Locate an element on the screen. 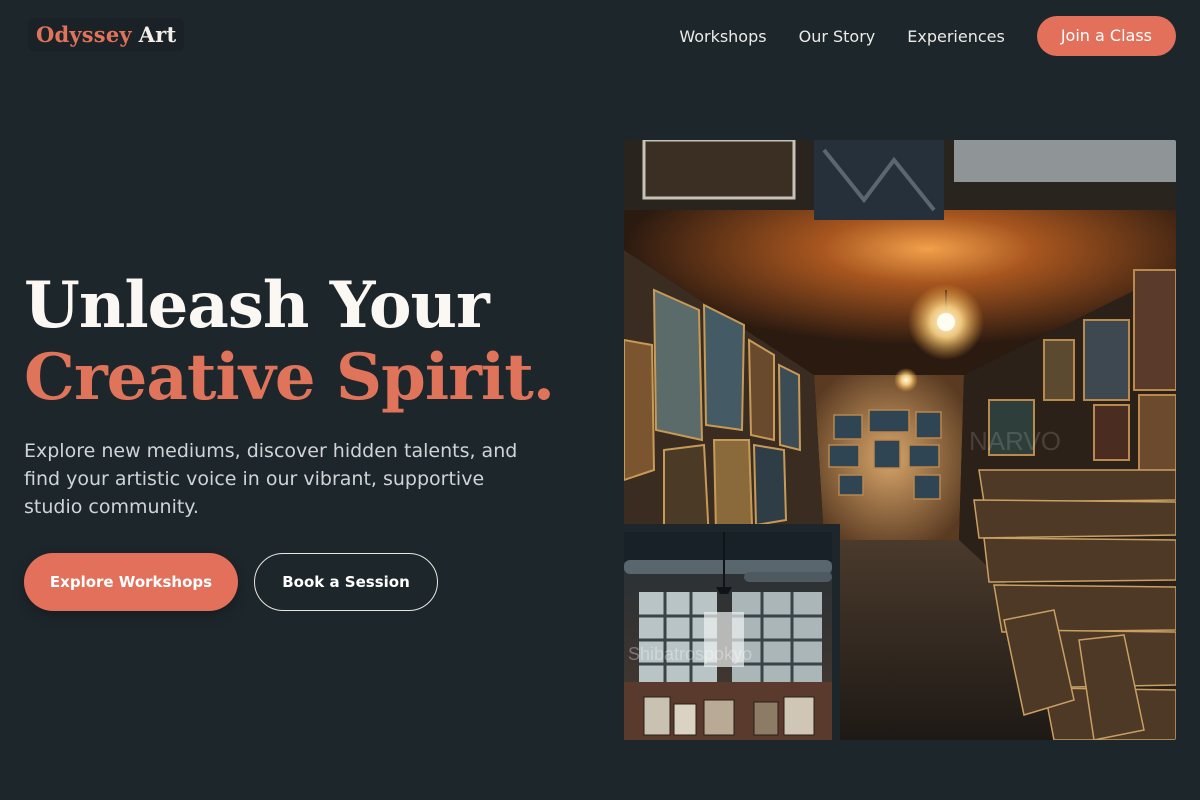 This screenshot has height=800, width=1200. hero-title-line2: Creative Spirit. is located at coordinates (289, 377).